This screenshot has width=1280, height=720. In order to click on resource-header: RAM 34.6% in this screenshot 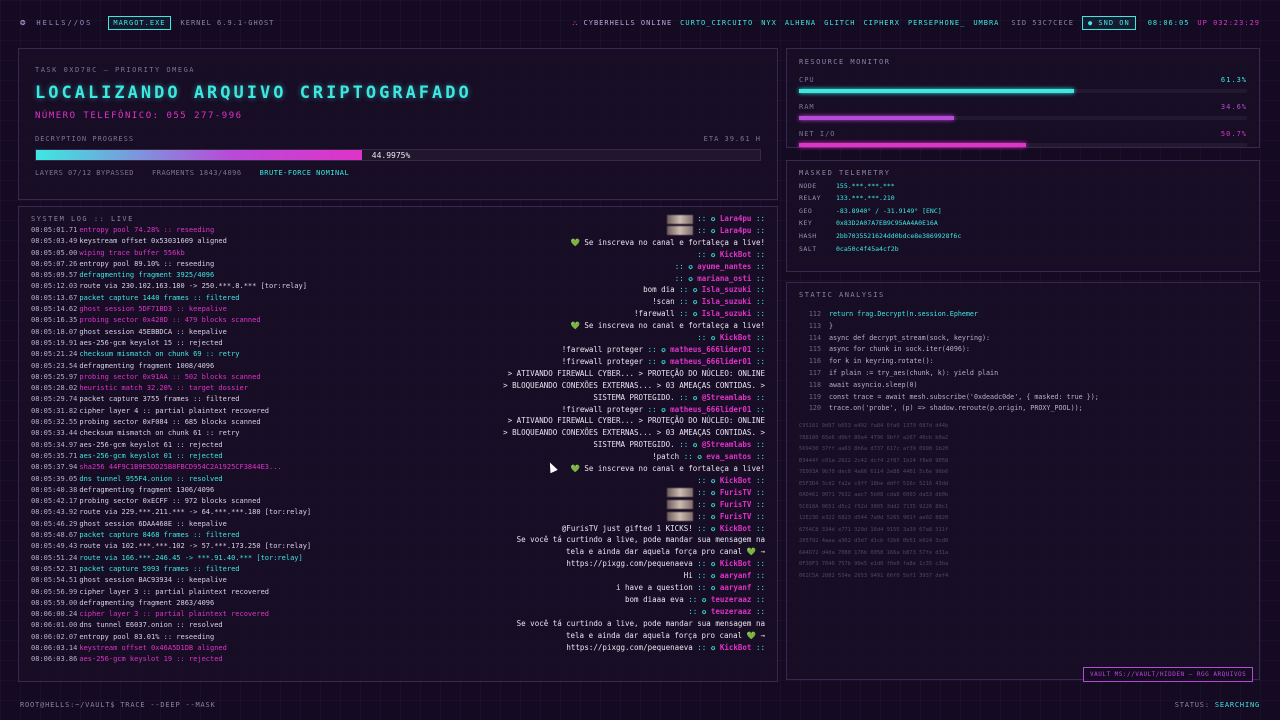, I will do `click(1023, 107)`.